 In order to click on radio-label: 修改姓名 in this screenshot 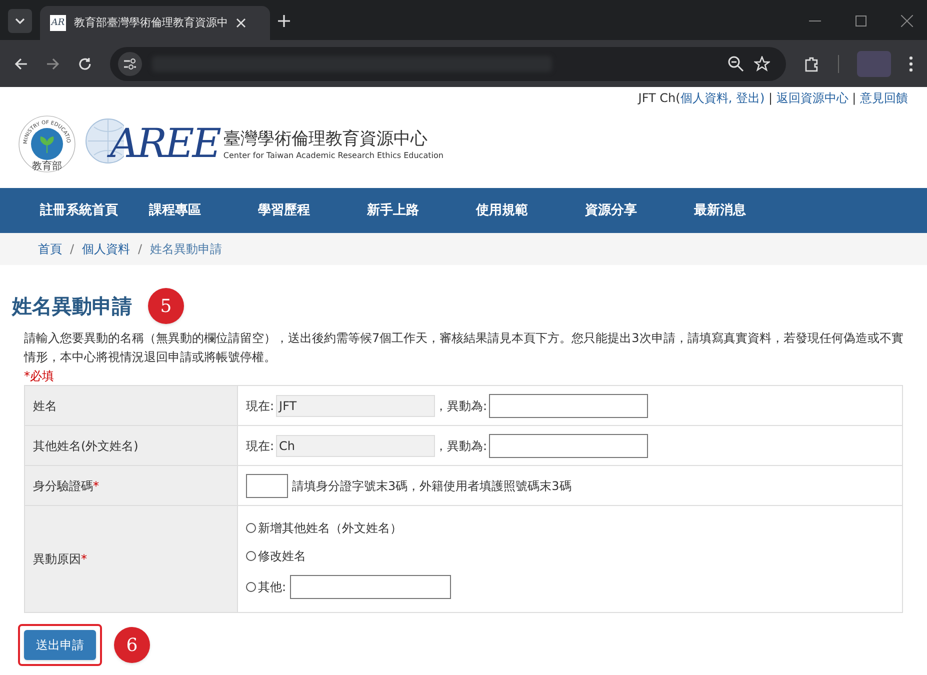, I will do `click(282, 556)`.